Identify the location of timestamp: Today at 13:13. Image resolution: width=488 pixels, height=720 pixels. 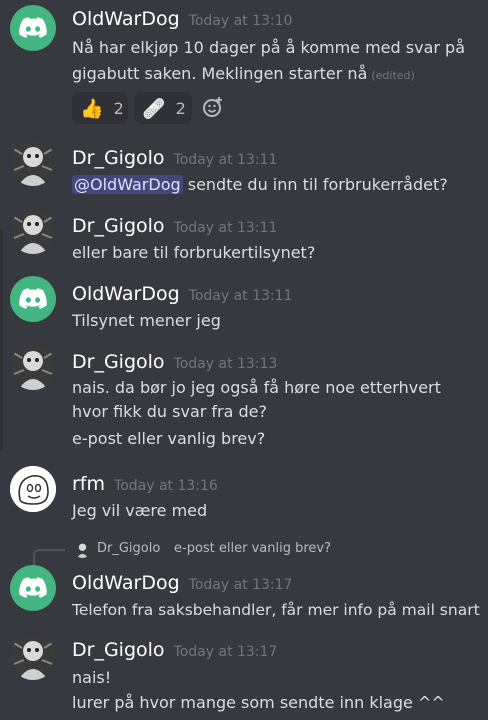
(225, 364).